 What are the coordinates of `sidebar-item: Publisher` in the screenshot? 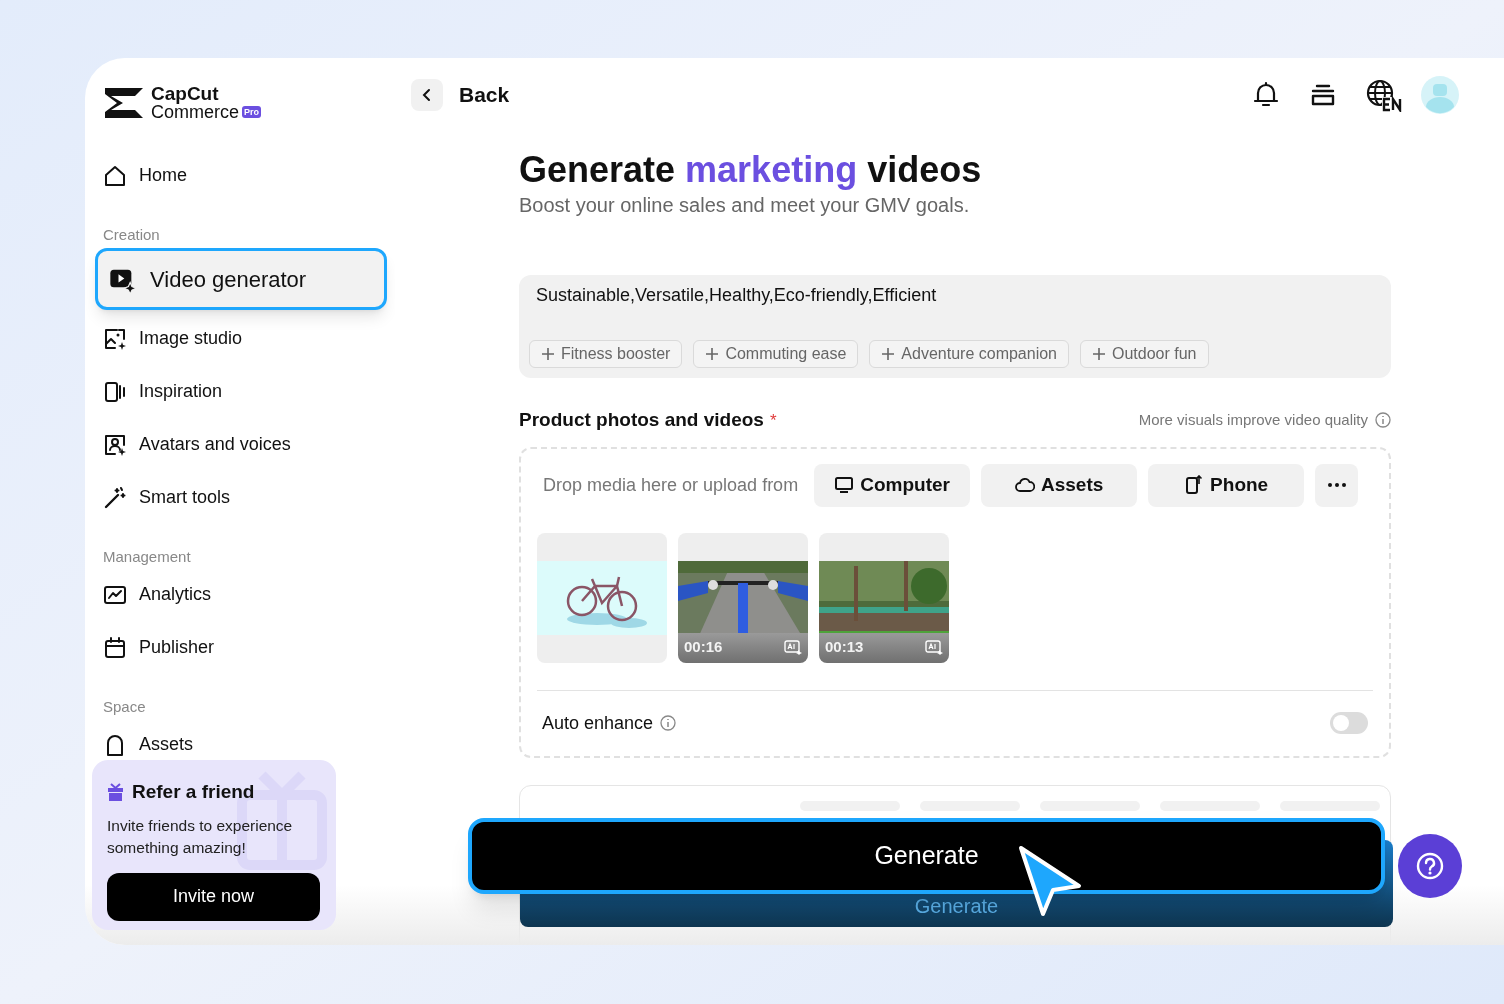 It's located at (245, 647).